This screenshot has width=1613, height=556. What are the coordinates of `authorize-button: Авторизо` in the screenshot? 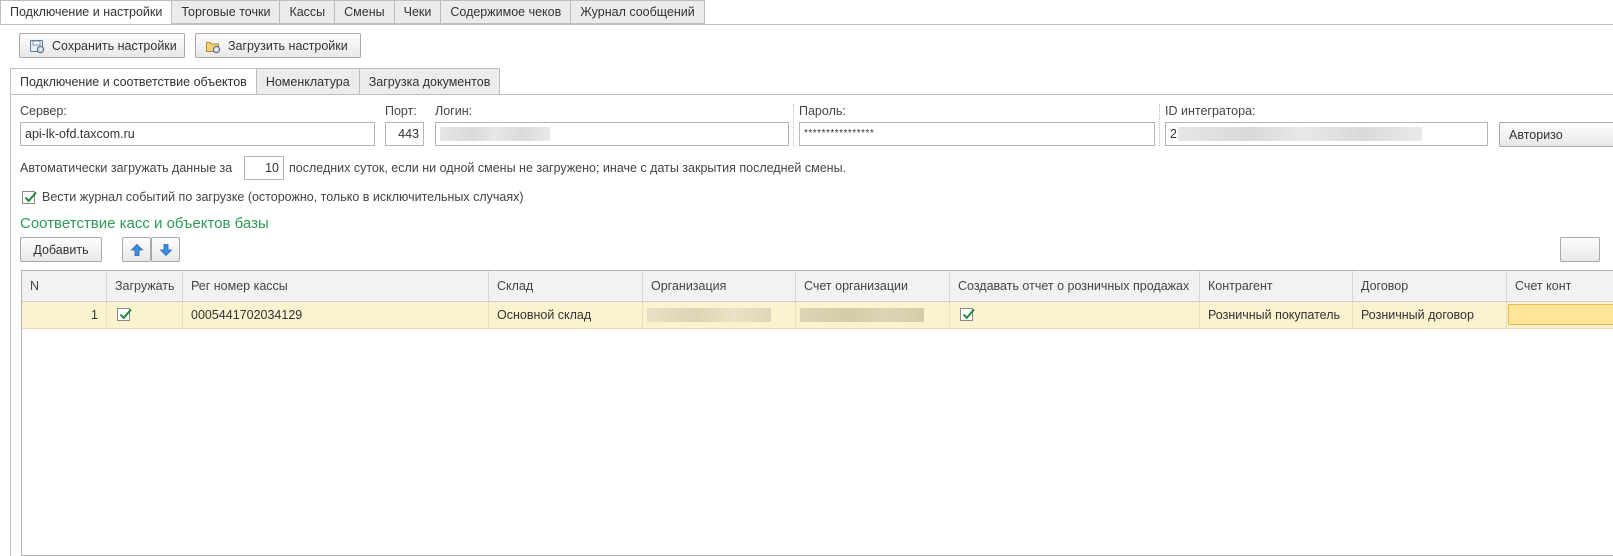 It's located at (1556, 134).